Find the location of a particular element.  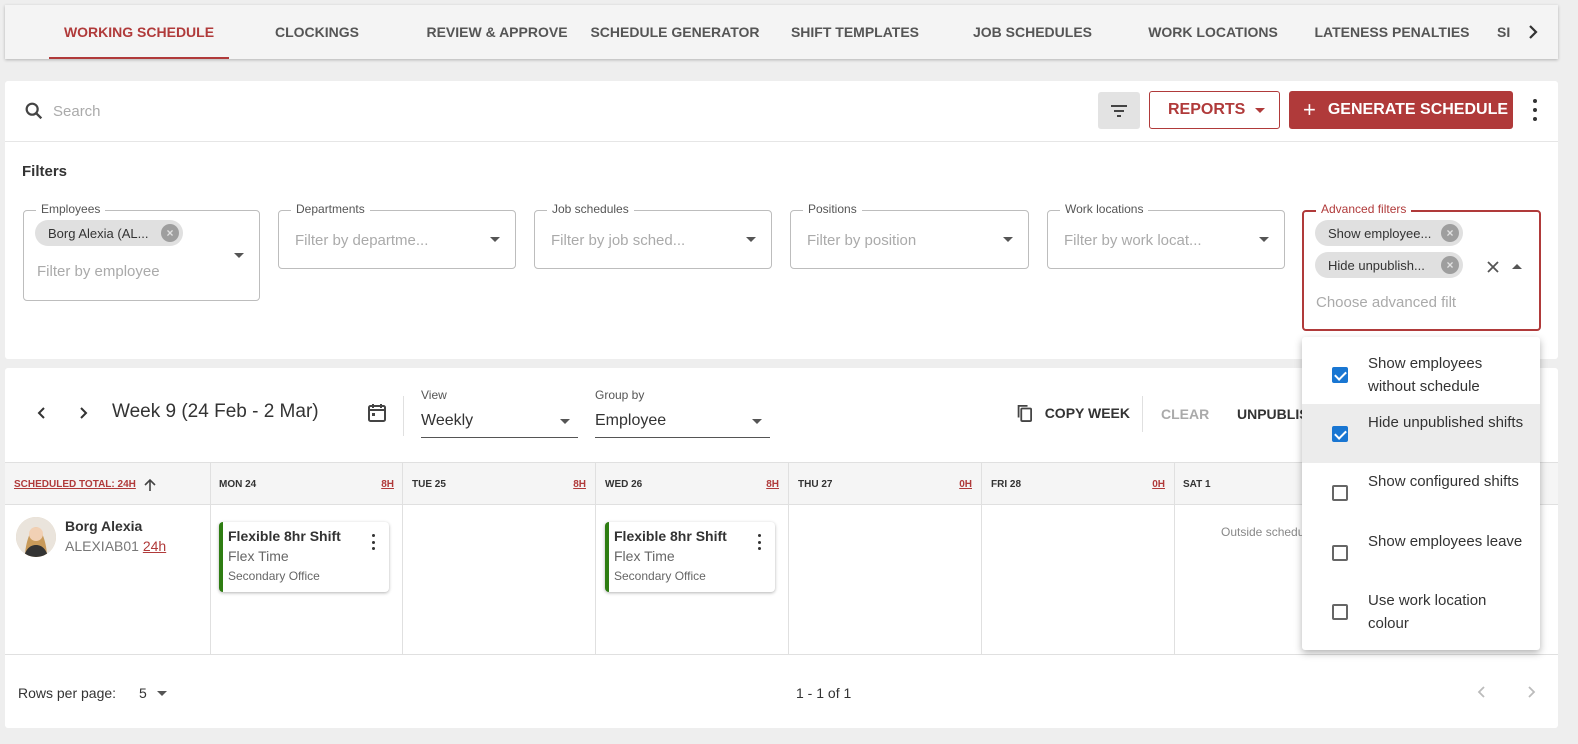

option-use-work-location-colour: Use work location colour is located at coordinates (1421, 611).